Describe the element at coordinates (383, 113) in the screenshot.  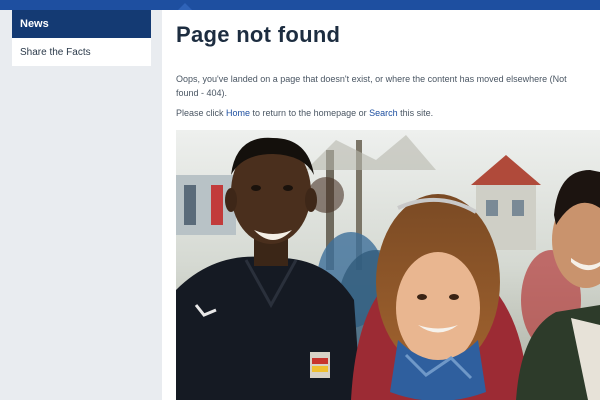
I see `search-link: Search` at that location.